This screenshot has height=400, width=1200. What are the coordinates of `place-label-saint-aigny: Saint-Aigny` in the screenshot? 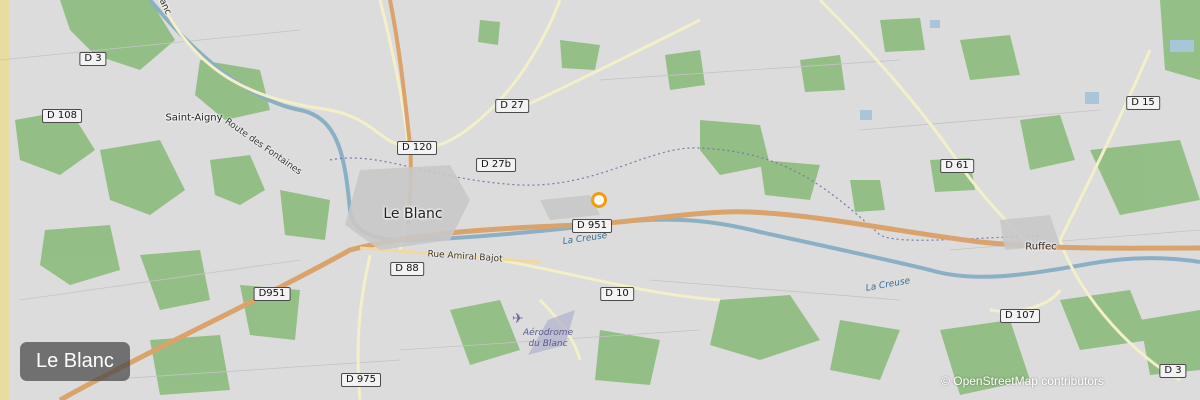 It's located at (194, 118).